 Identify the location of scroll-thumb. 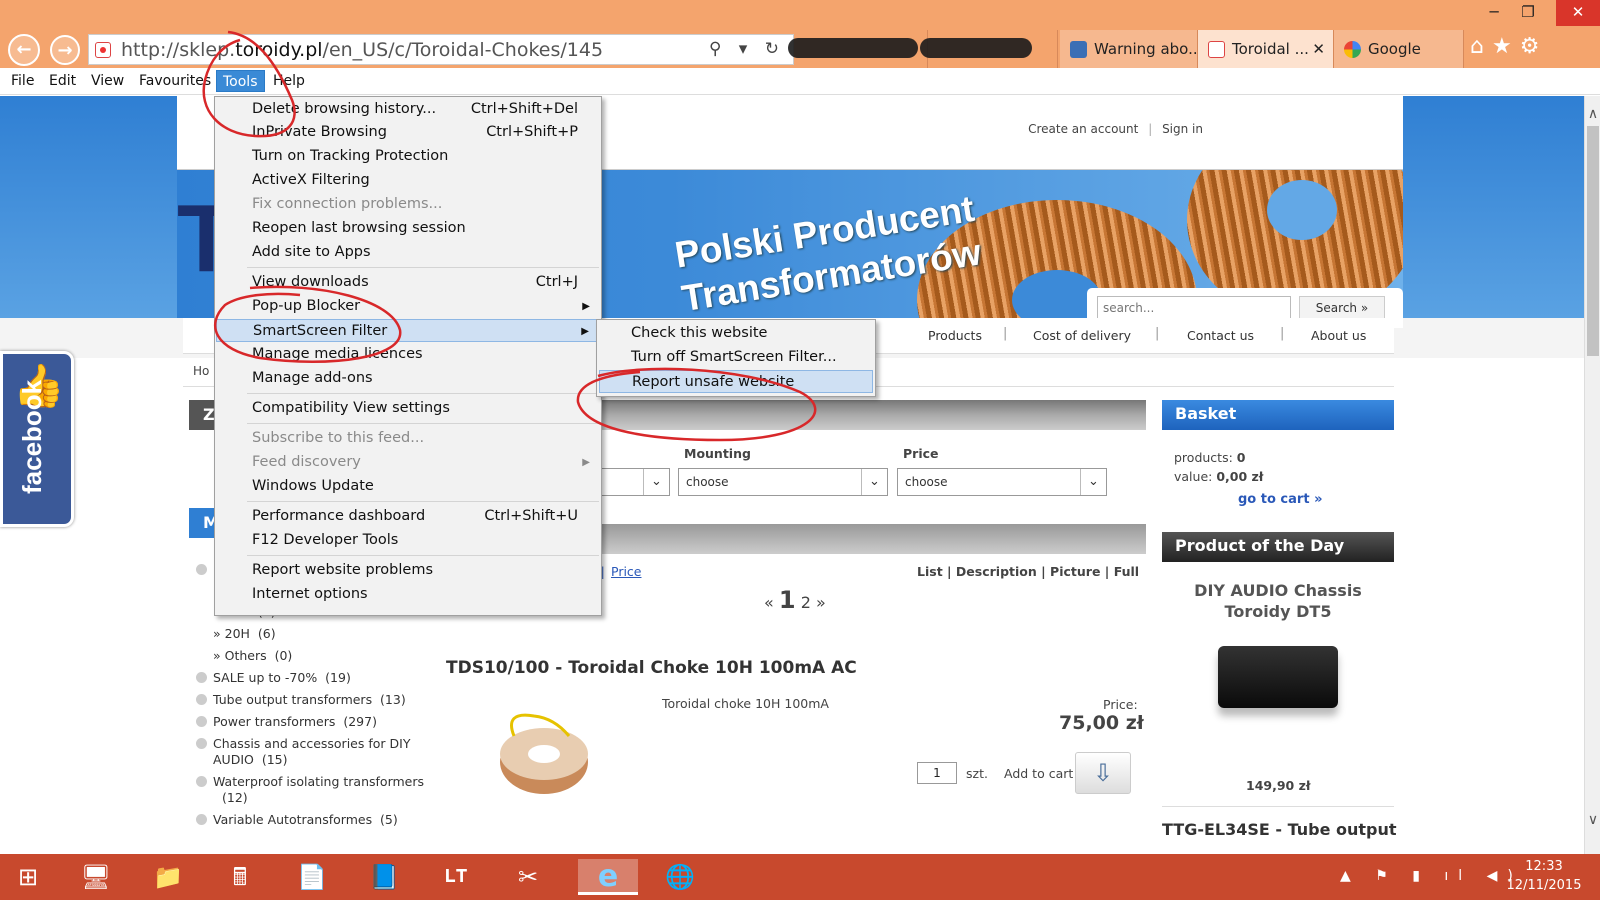
(1593, 241).